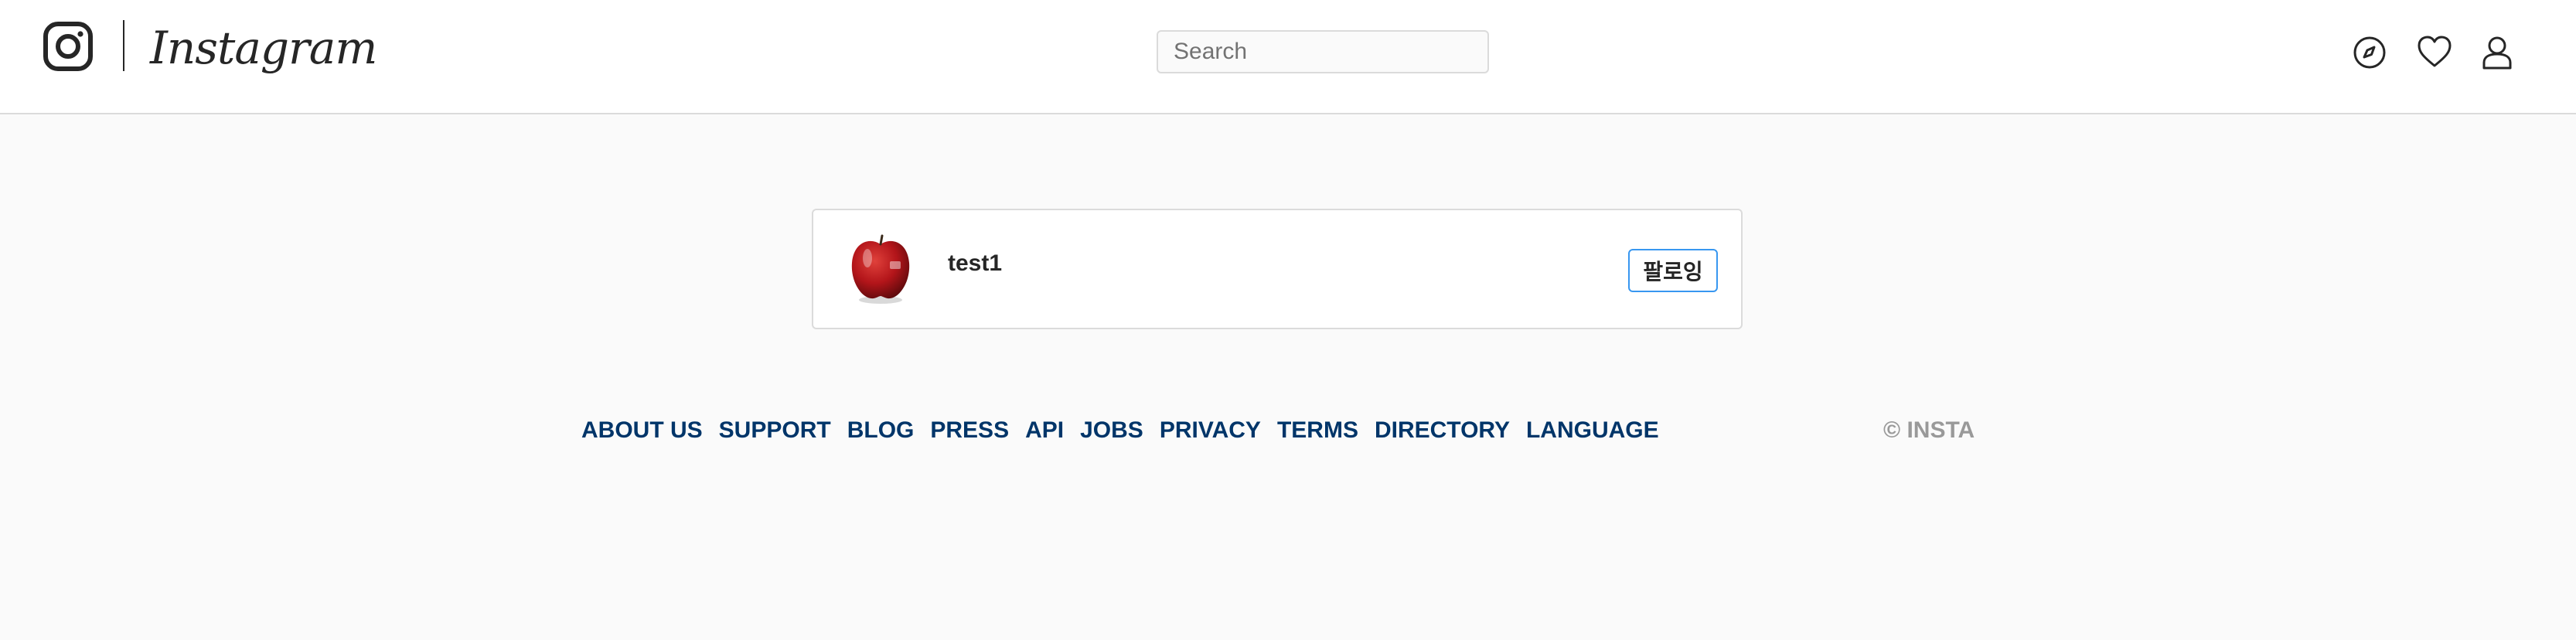 The width and height of the screenshot is (2576, 640). Describe the element at coordinates (124, 45) in the screenshot. I see `logo-divider` at that location.